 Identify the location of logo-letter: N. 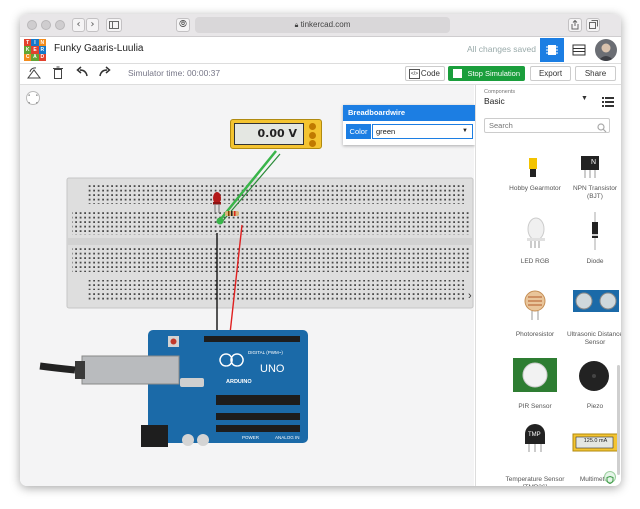
(42, 43).